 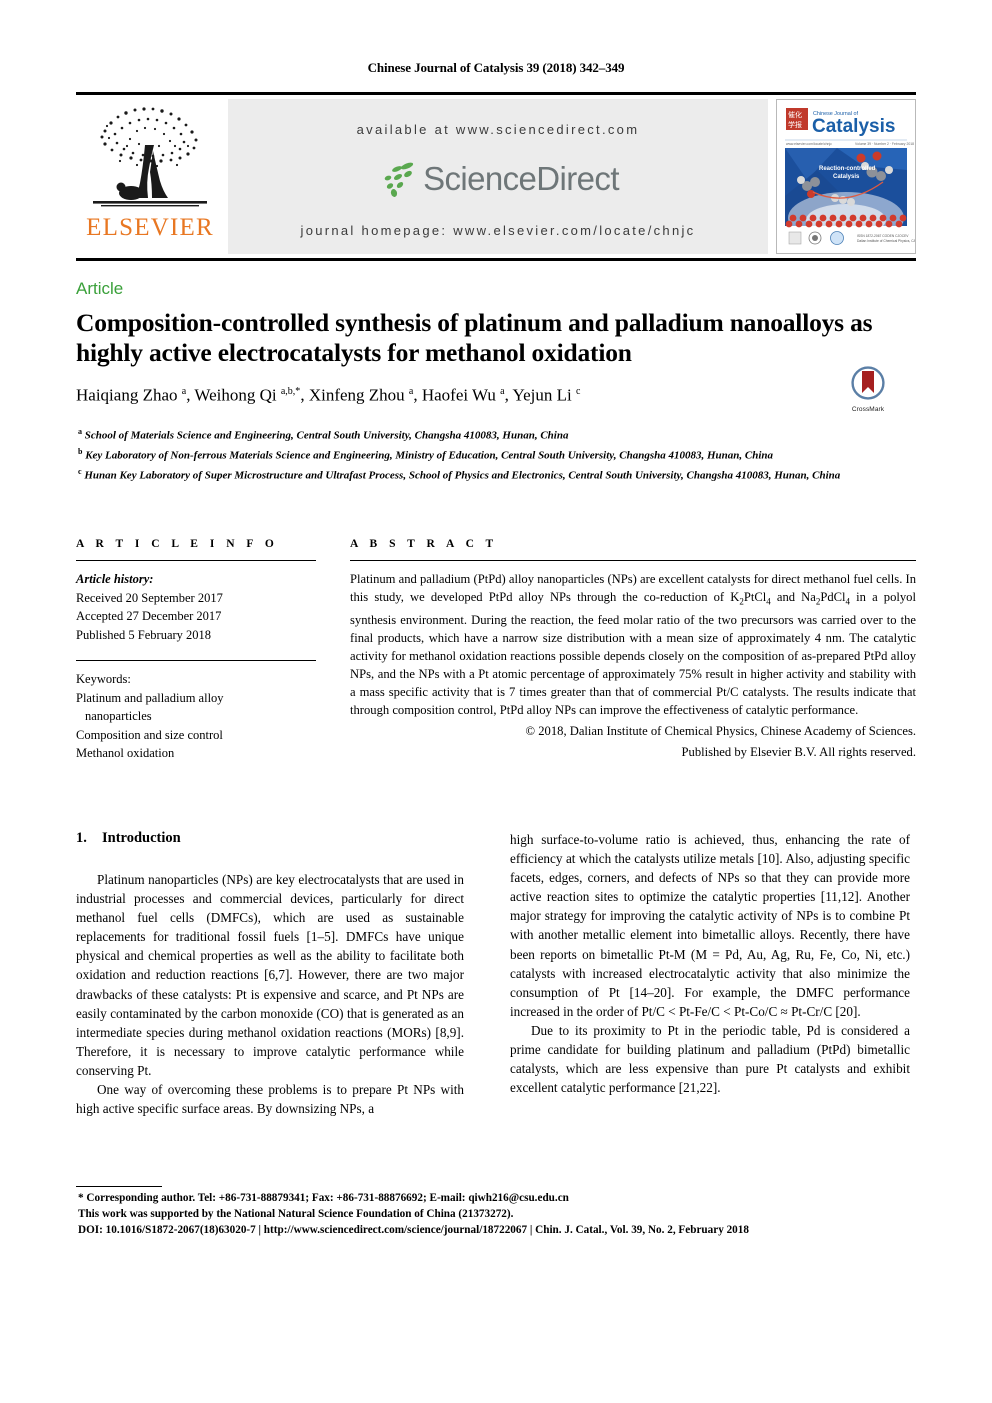 I want to click on history-item: Accepted 27 December 2017, so click(x=149, y=616).